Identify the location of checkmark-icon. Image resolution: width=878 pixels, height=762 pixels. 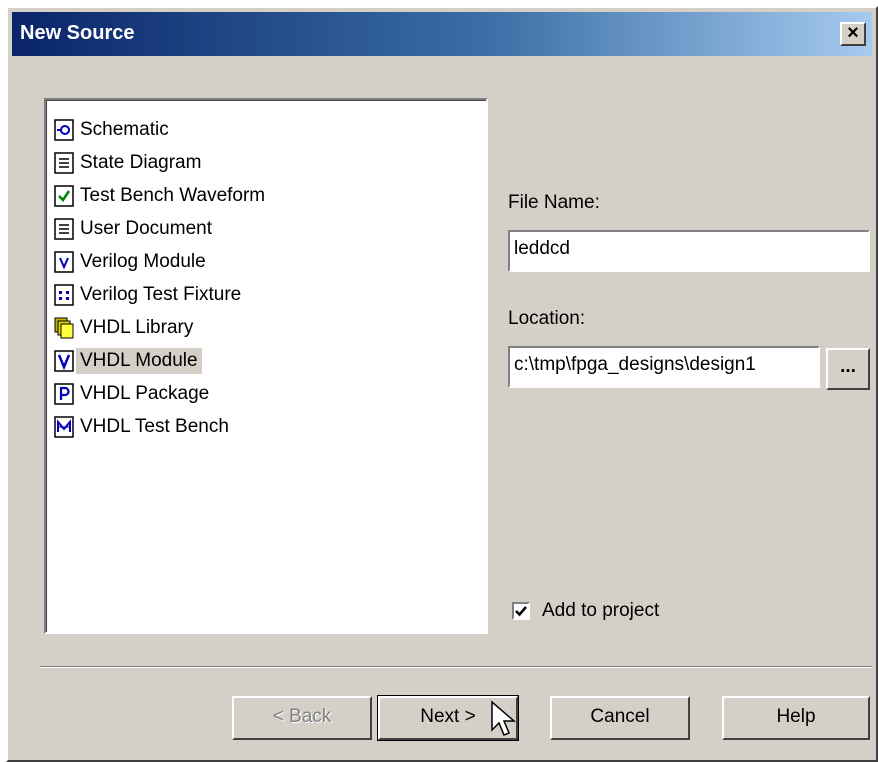
(521, 611).